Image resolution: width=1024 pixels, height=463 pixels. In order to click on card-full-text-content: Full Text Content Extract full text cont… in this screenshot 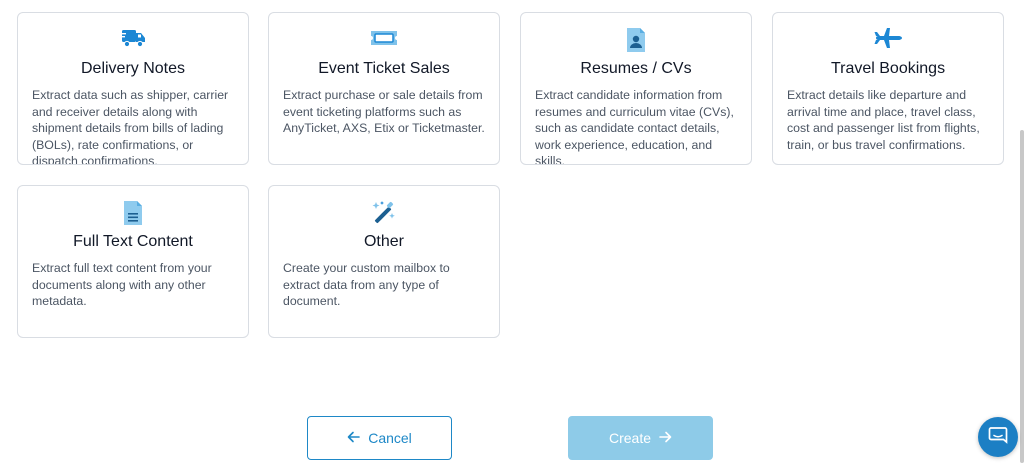, I will do `click(133, 261)`.